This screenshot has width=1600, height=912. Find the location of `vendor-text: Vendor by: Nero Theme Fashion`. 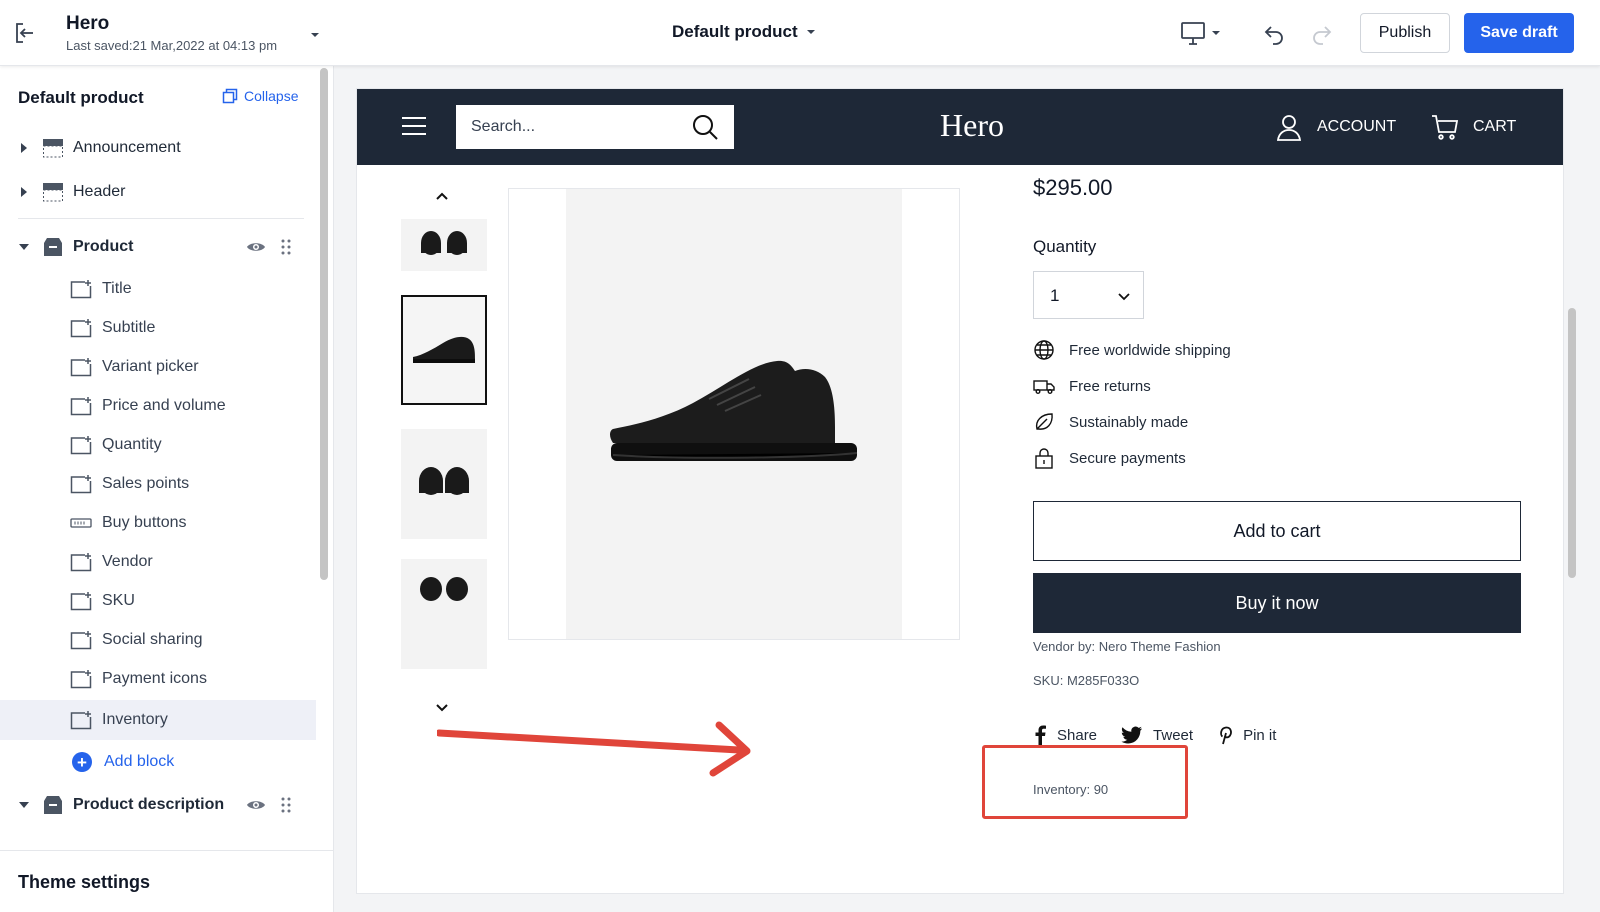

vendor-text: Vendor by: Nero Theme Fashion is located at coordinates (1127, 646).